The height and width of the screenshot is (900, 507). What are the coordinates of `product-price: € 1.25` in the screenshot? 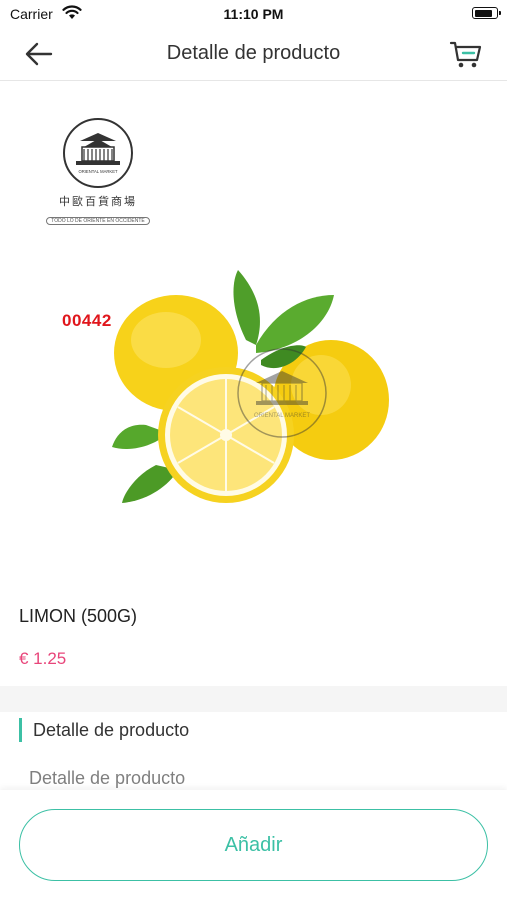 It's located at (43, 658).